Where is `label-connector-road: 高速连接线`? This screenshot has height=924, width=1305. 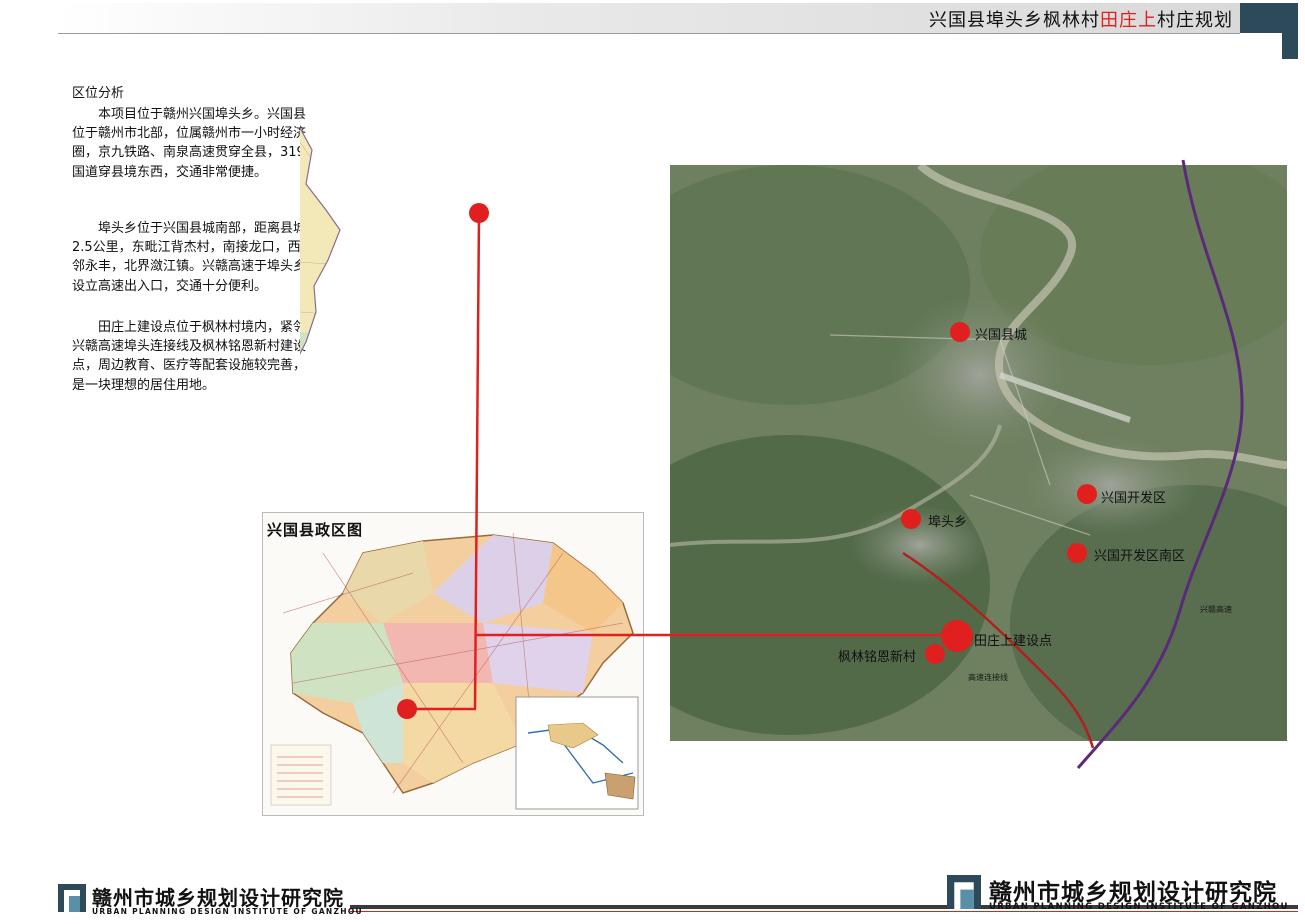
label-connector-road: 高速连接线 is located at coordinates (988, 677).